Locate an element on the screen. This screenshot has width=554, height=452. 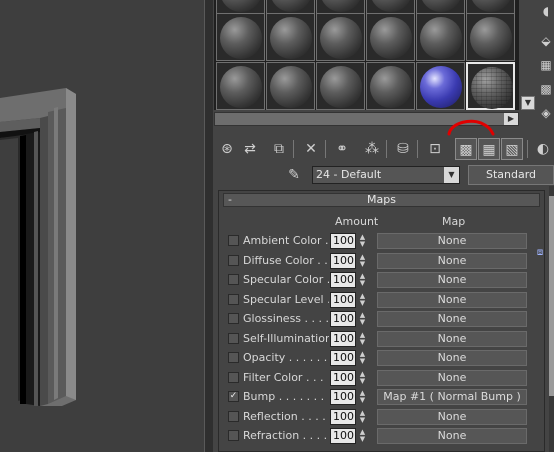
background-icon: ▦ is located at coordinates (546, 65).